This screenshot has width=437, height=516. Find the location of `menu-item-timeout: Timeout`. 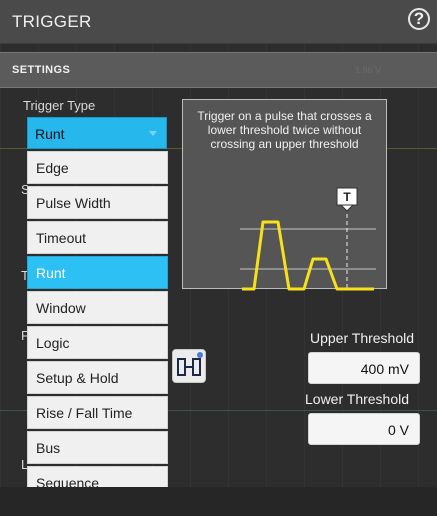

menu-item-timeout: Timeout is located at coordinates (97, 237).